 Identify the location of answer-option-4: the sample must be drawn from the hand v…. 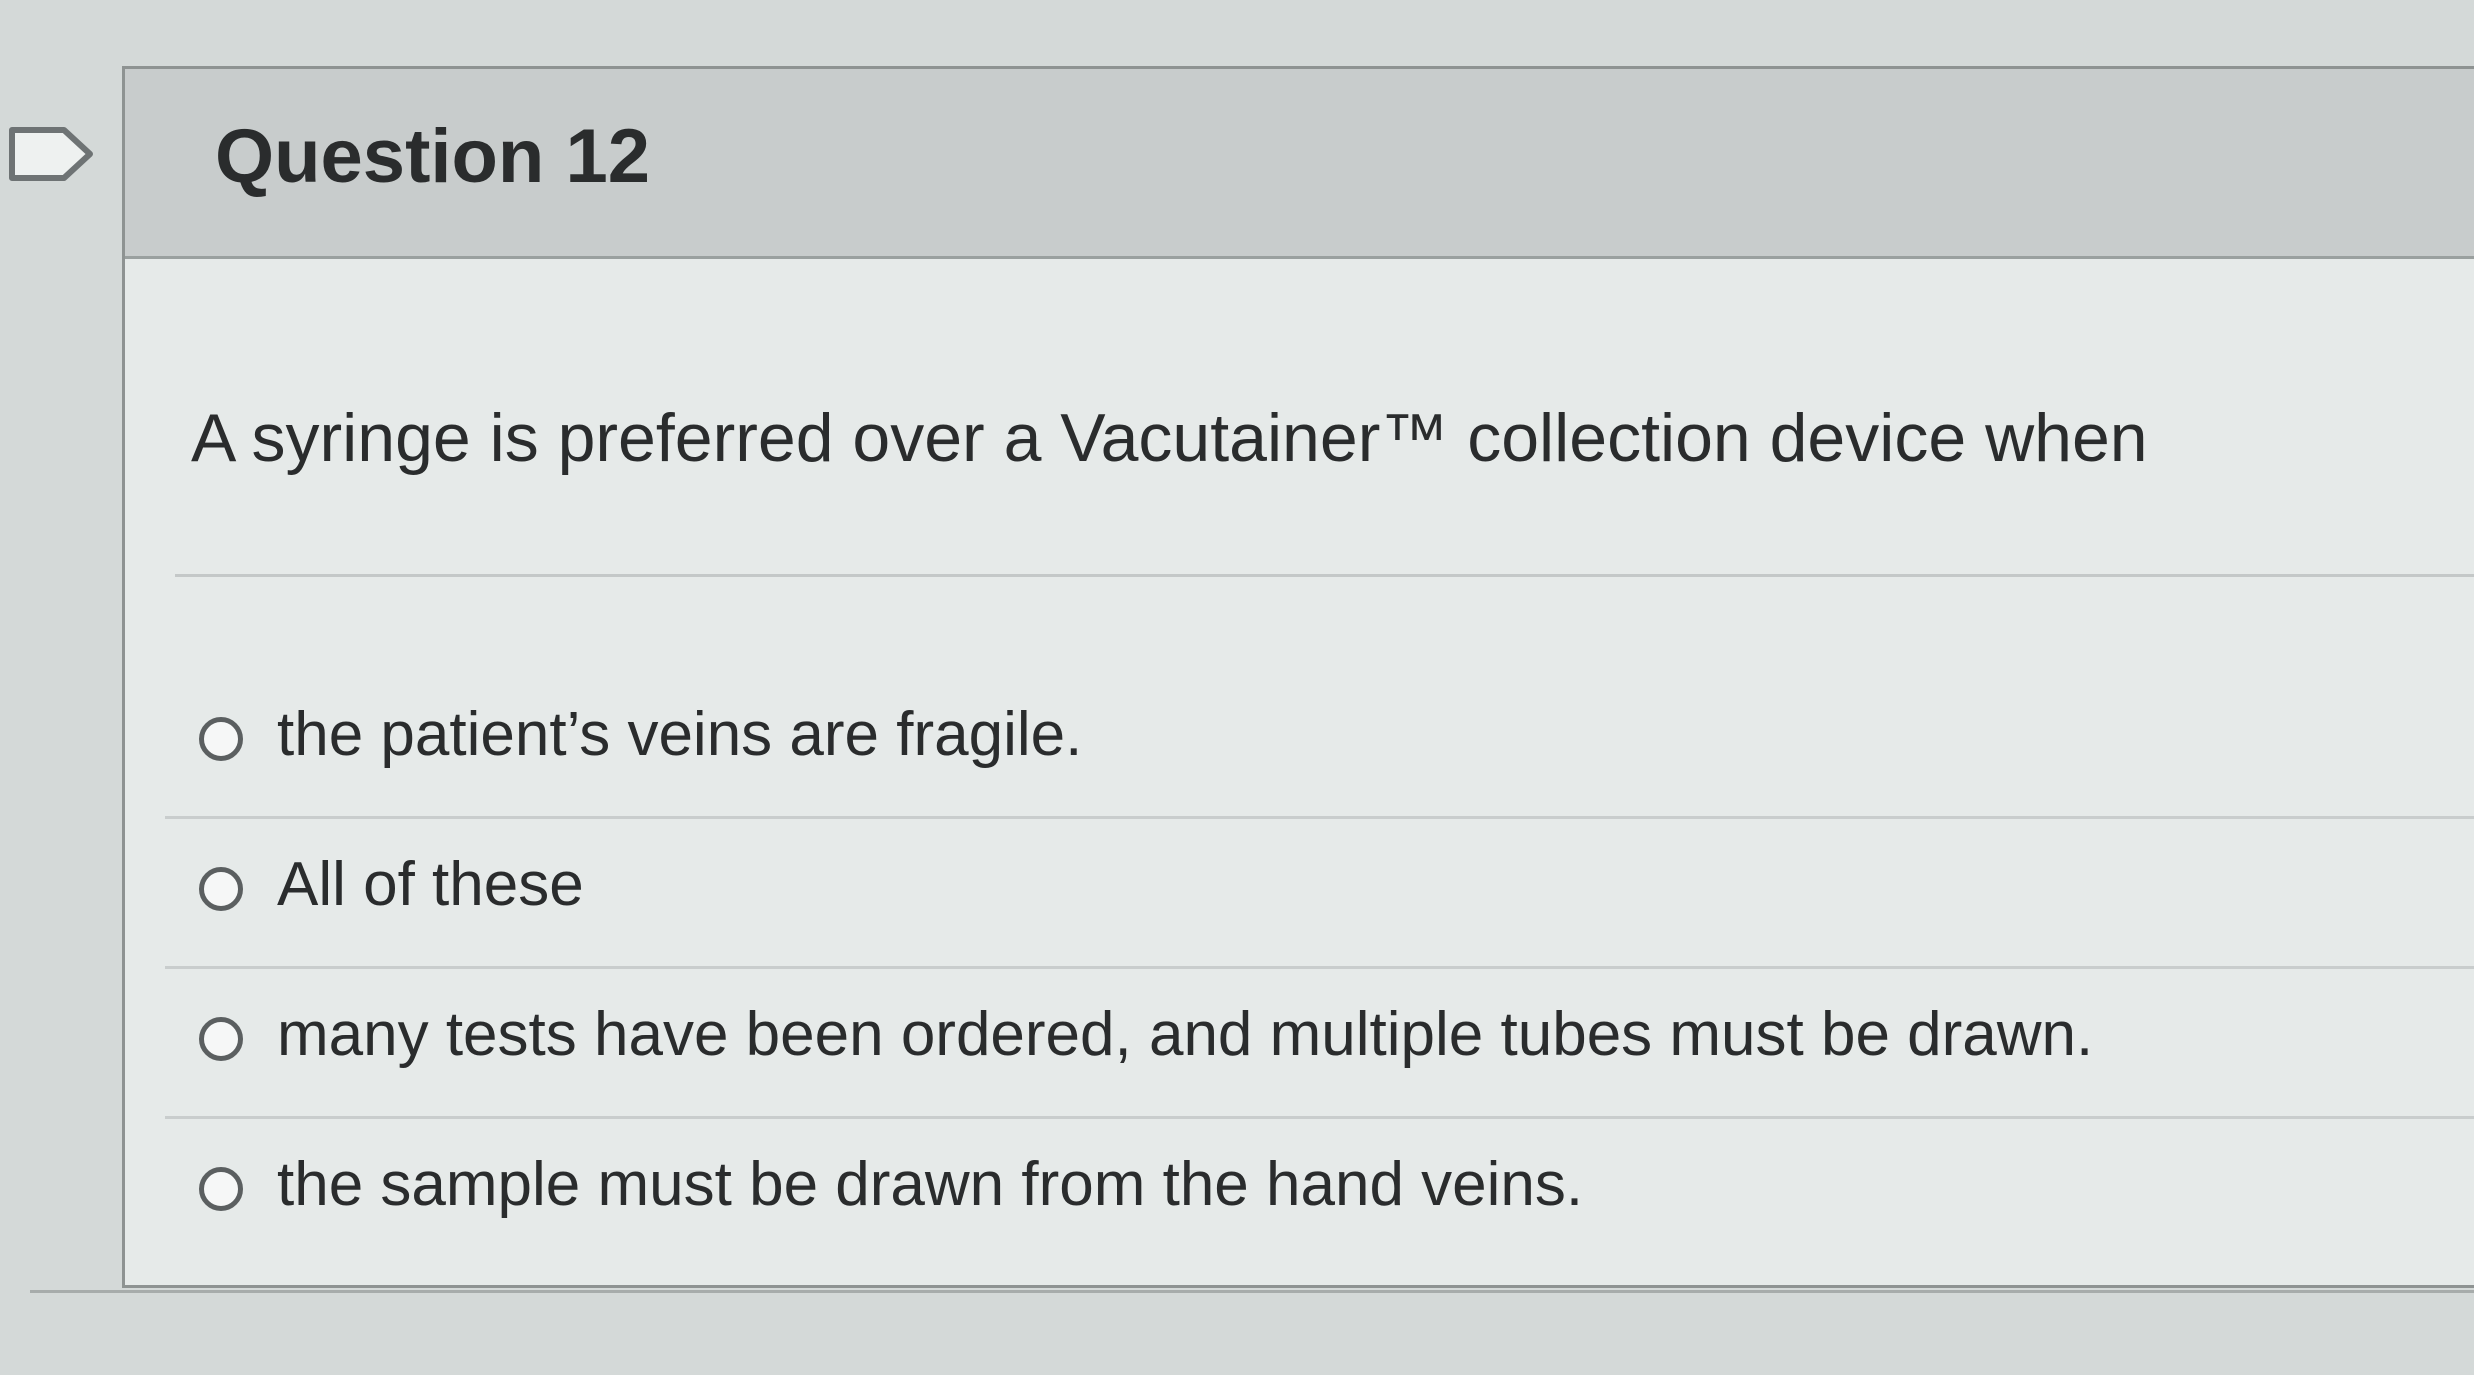
(1319, 1194).